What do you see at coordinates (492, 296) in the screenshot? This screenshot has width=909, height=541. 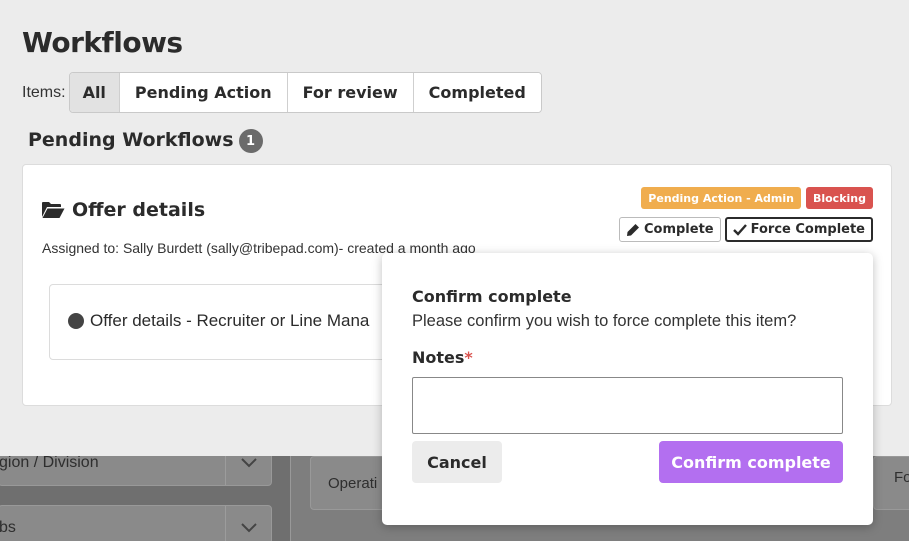 I see `popover-title: Confirm complete` at bounding box center [492, 296].